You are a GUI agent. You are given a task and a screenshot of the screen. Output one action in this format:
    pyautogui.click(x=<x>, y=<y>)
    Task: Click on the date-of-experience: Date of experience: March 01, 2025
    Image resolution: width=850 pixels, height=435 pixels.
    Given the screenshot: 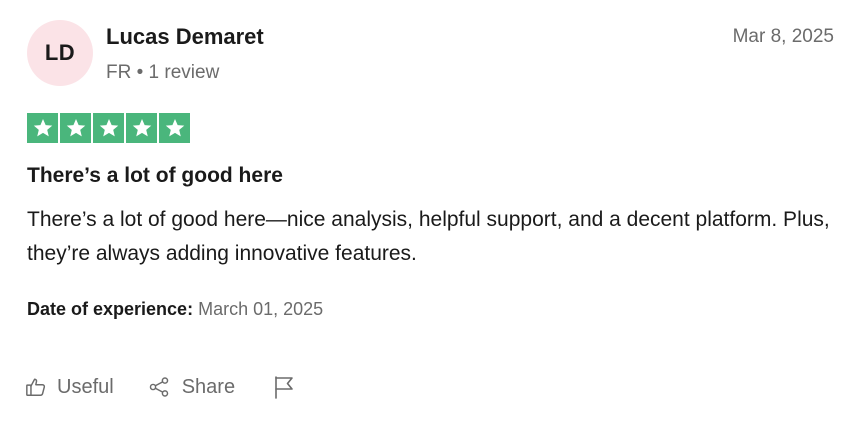 What is the action you would take?
    pyautogui.click(x=175, y=309)
    